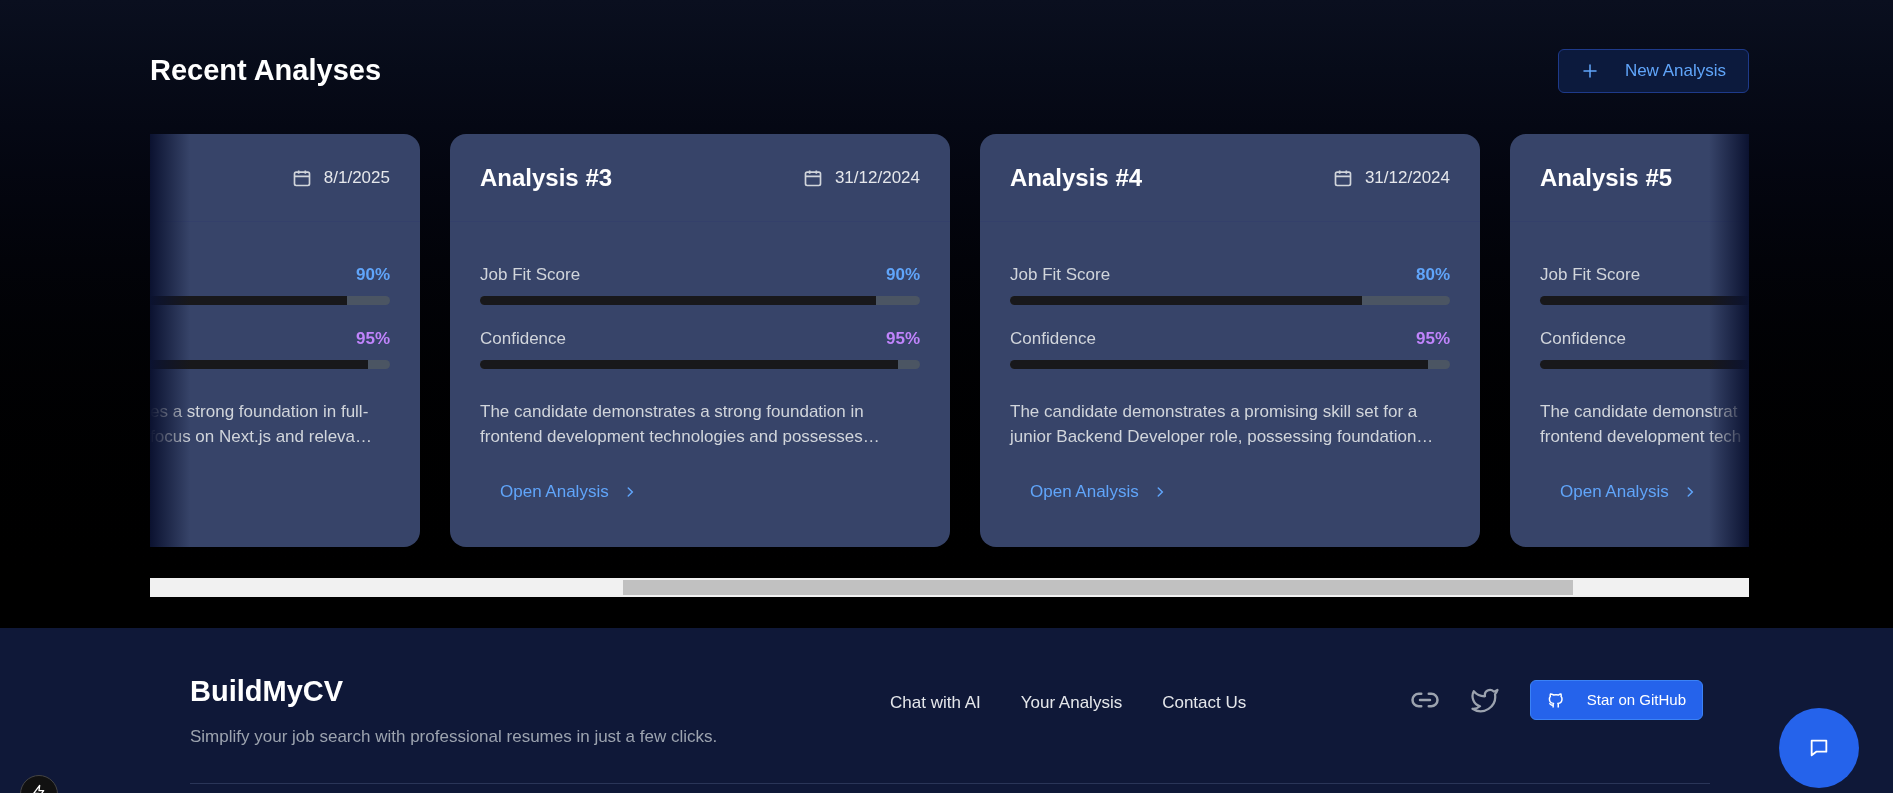  Describe the element at coordinates (1641, 424) in the screenshot. I see `description-text: The candidate demonstrat frontend development tech` at that location.